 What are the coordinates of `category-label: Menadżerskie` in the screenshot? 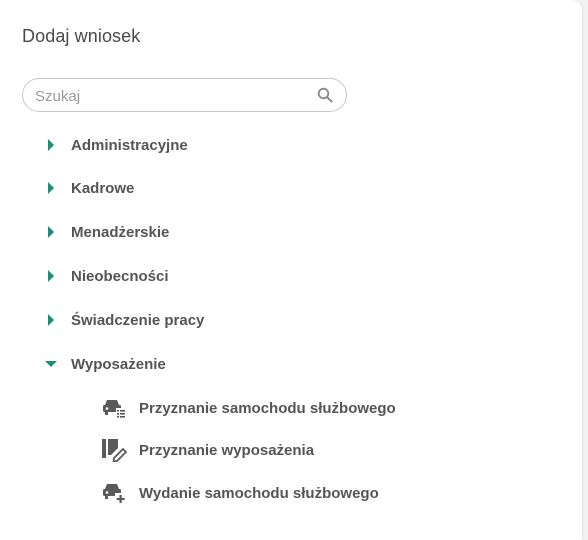 It's located at (120, 232).